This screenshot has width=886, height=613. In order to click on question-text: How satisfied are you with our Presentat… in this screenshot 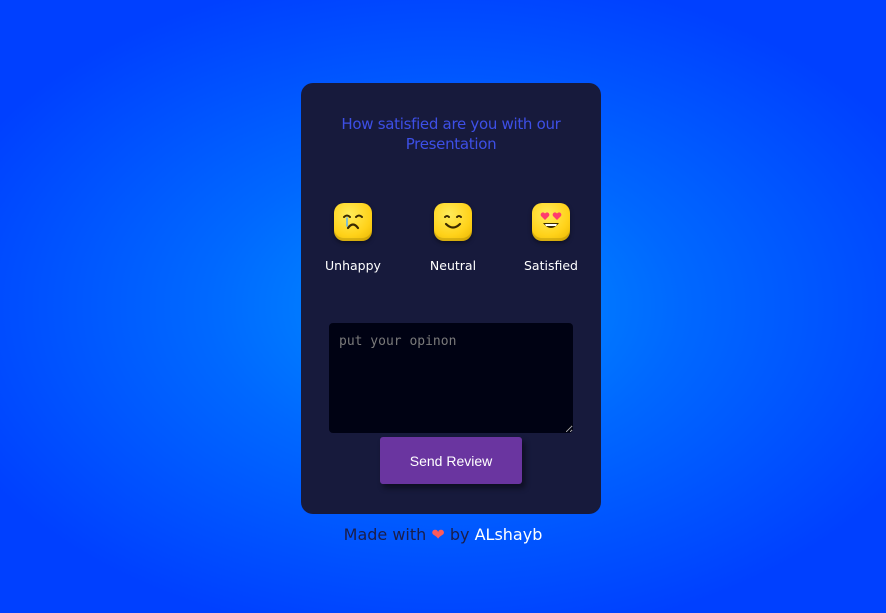, I will do `click(451, 134)`.